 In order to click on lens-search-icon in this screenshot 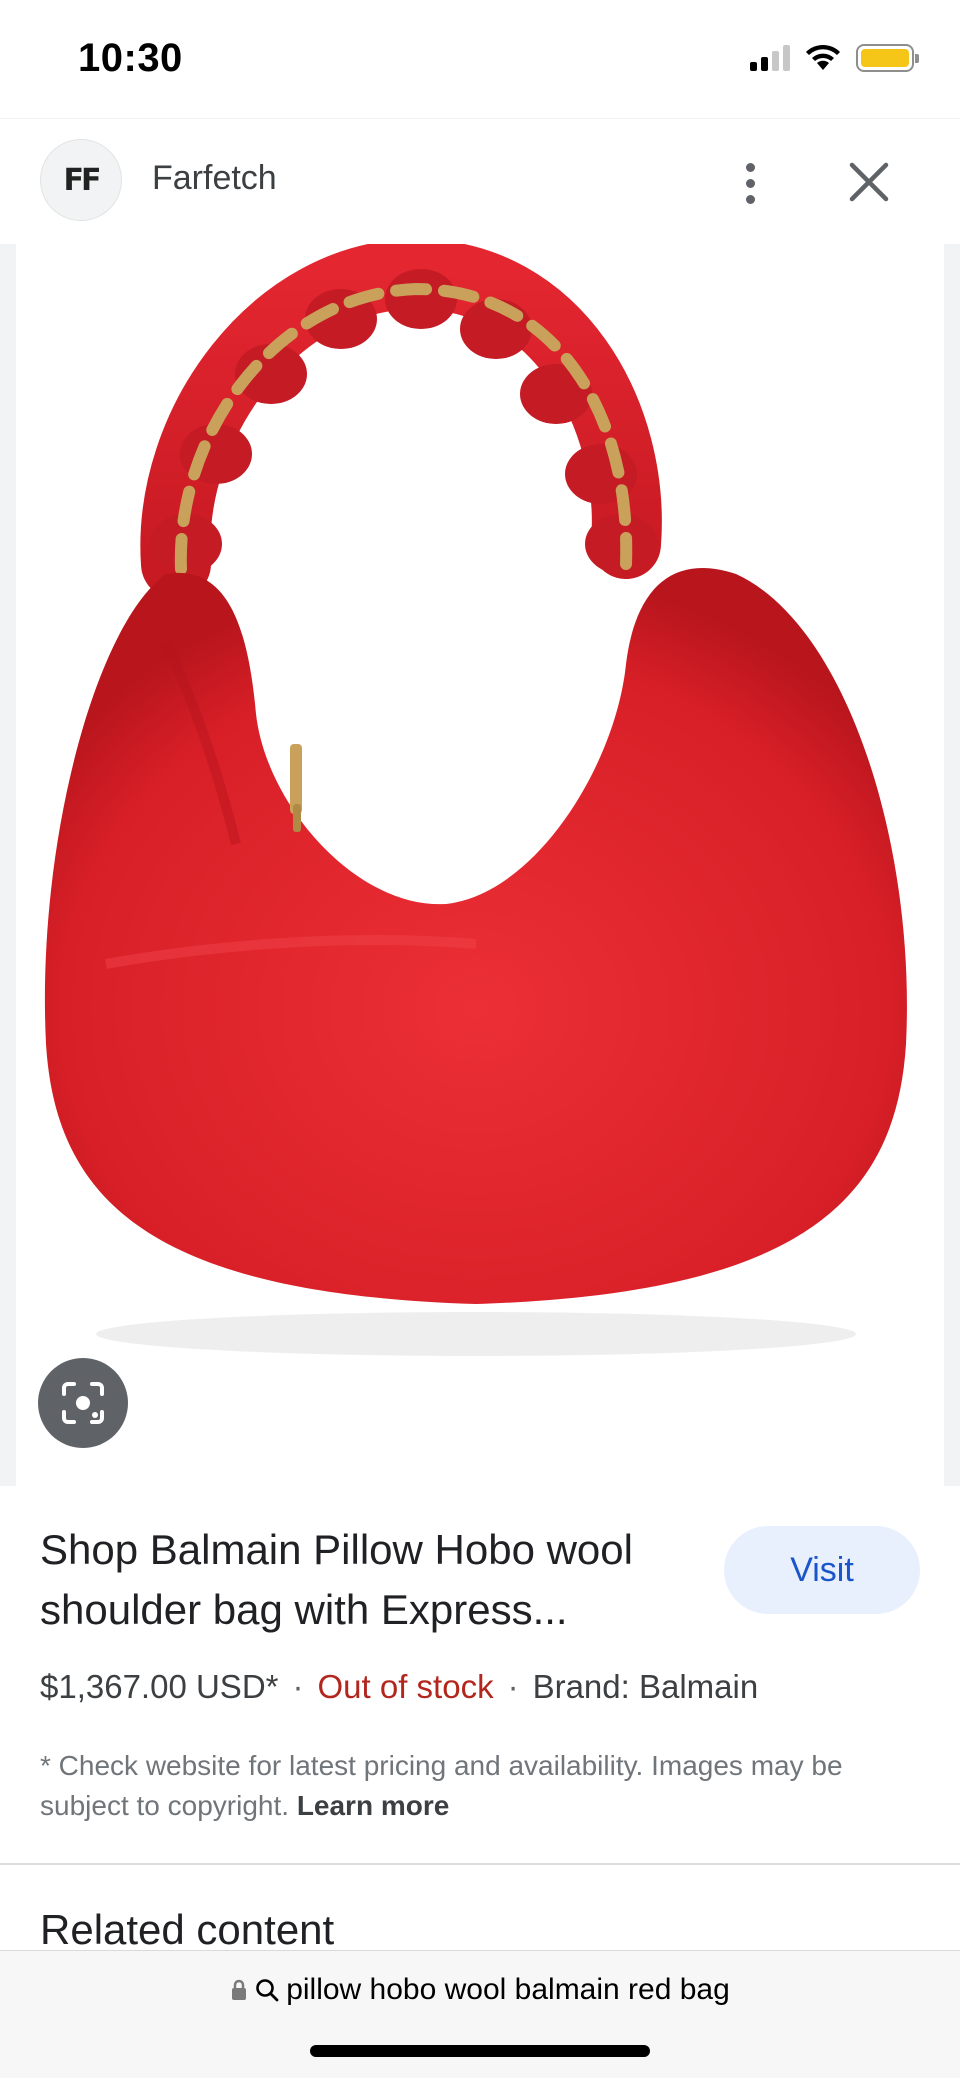, I will do `click(83, 1403)`.